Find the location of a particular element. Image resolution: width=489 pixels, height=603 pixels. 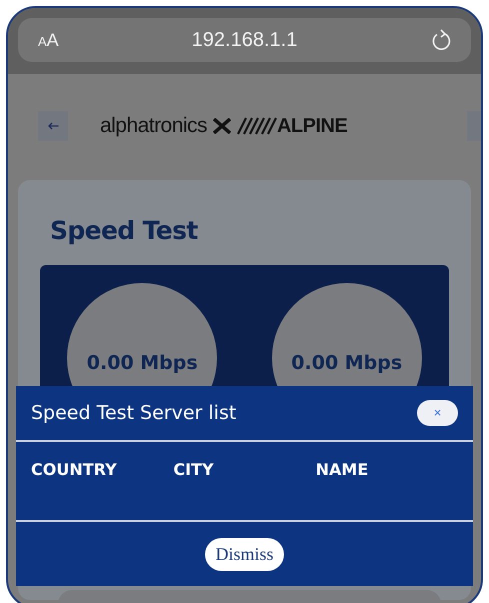

back-arrow-icon is located at coordinates (53, 126).